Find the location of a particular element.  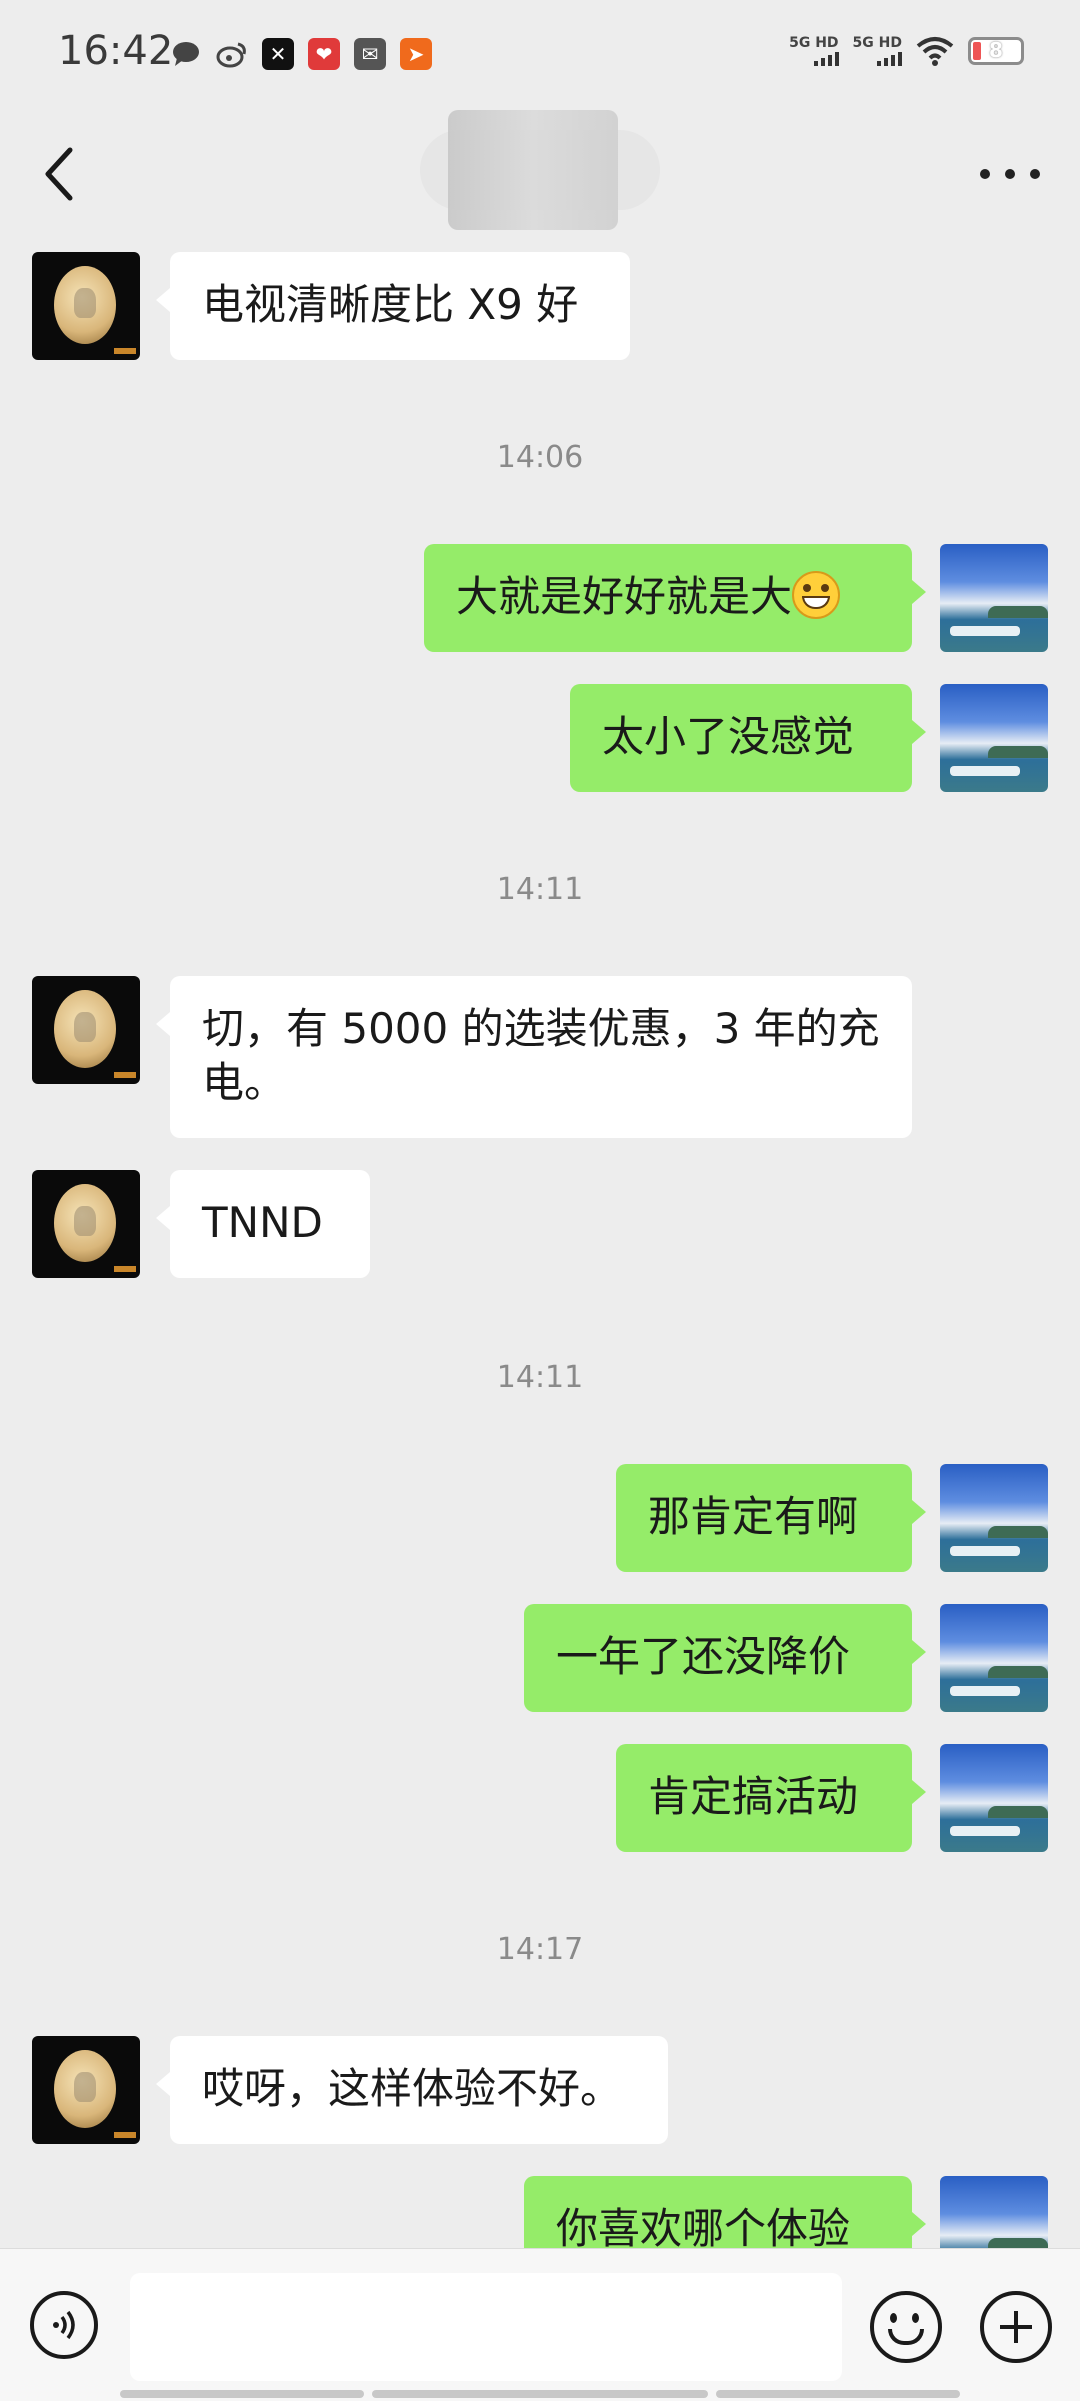

outgoing-message: 太小了没感觉 is located at coordinates (748, 738).